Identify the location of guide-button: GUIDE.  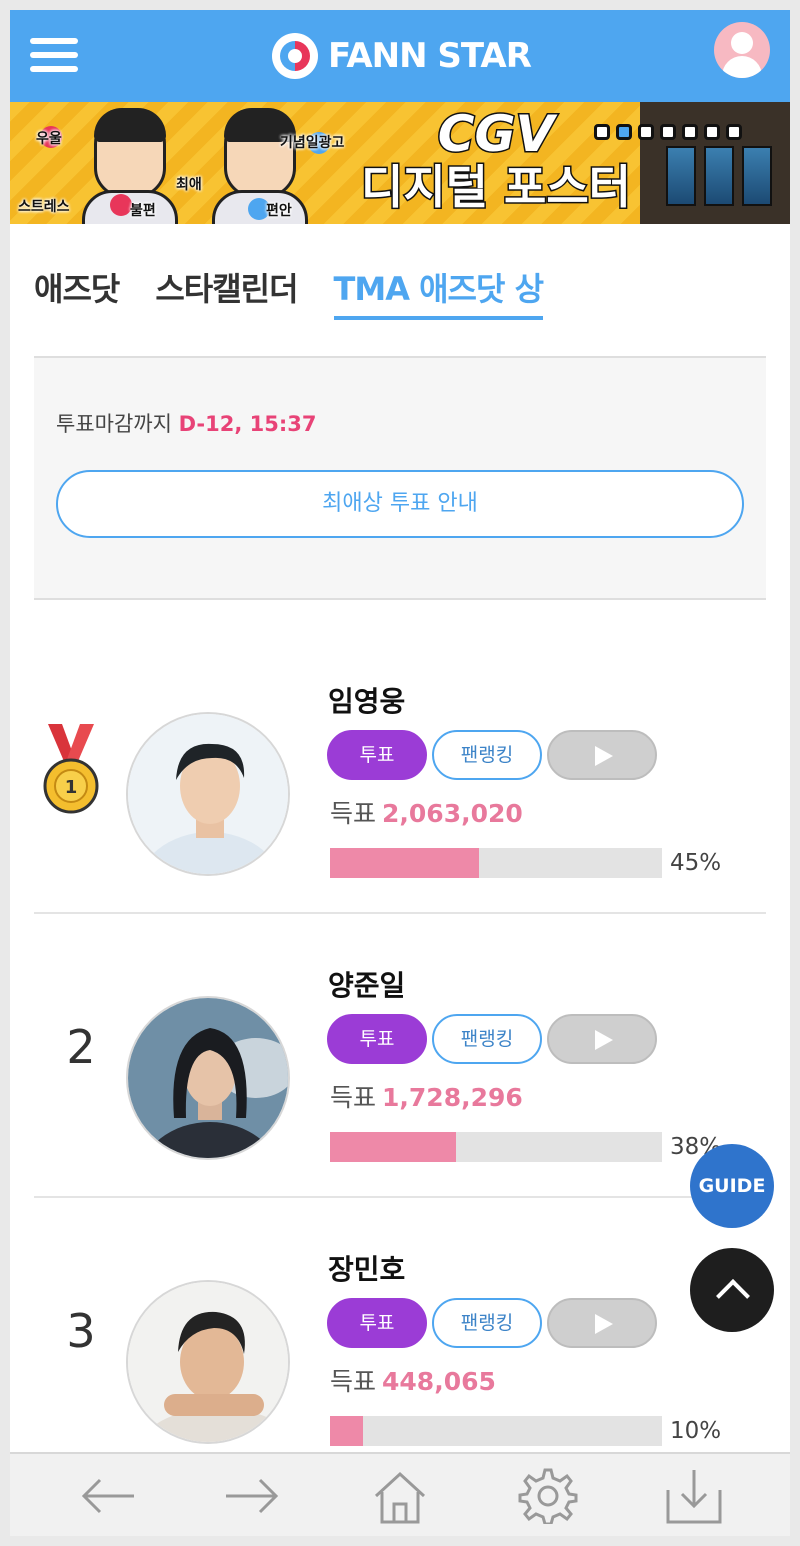
(732, 1186).